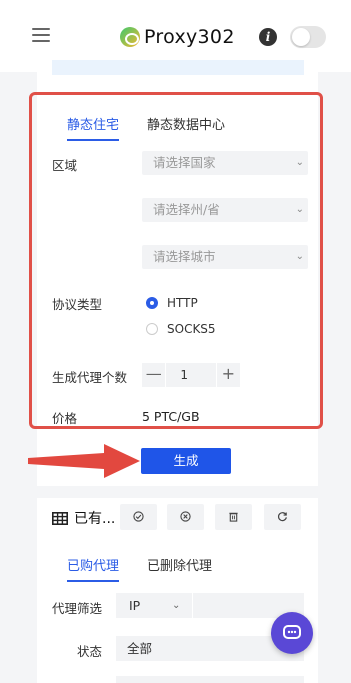 Image resolution: width=351 pixels, height=683 pixels. I want to click on tab-purchased-proxies: 已购代理, so click(93, 568).